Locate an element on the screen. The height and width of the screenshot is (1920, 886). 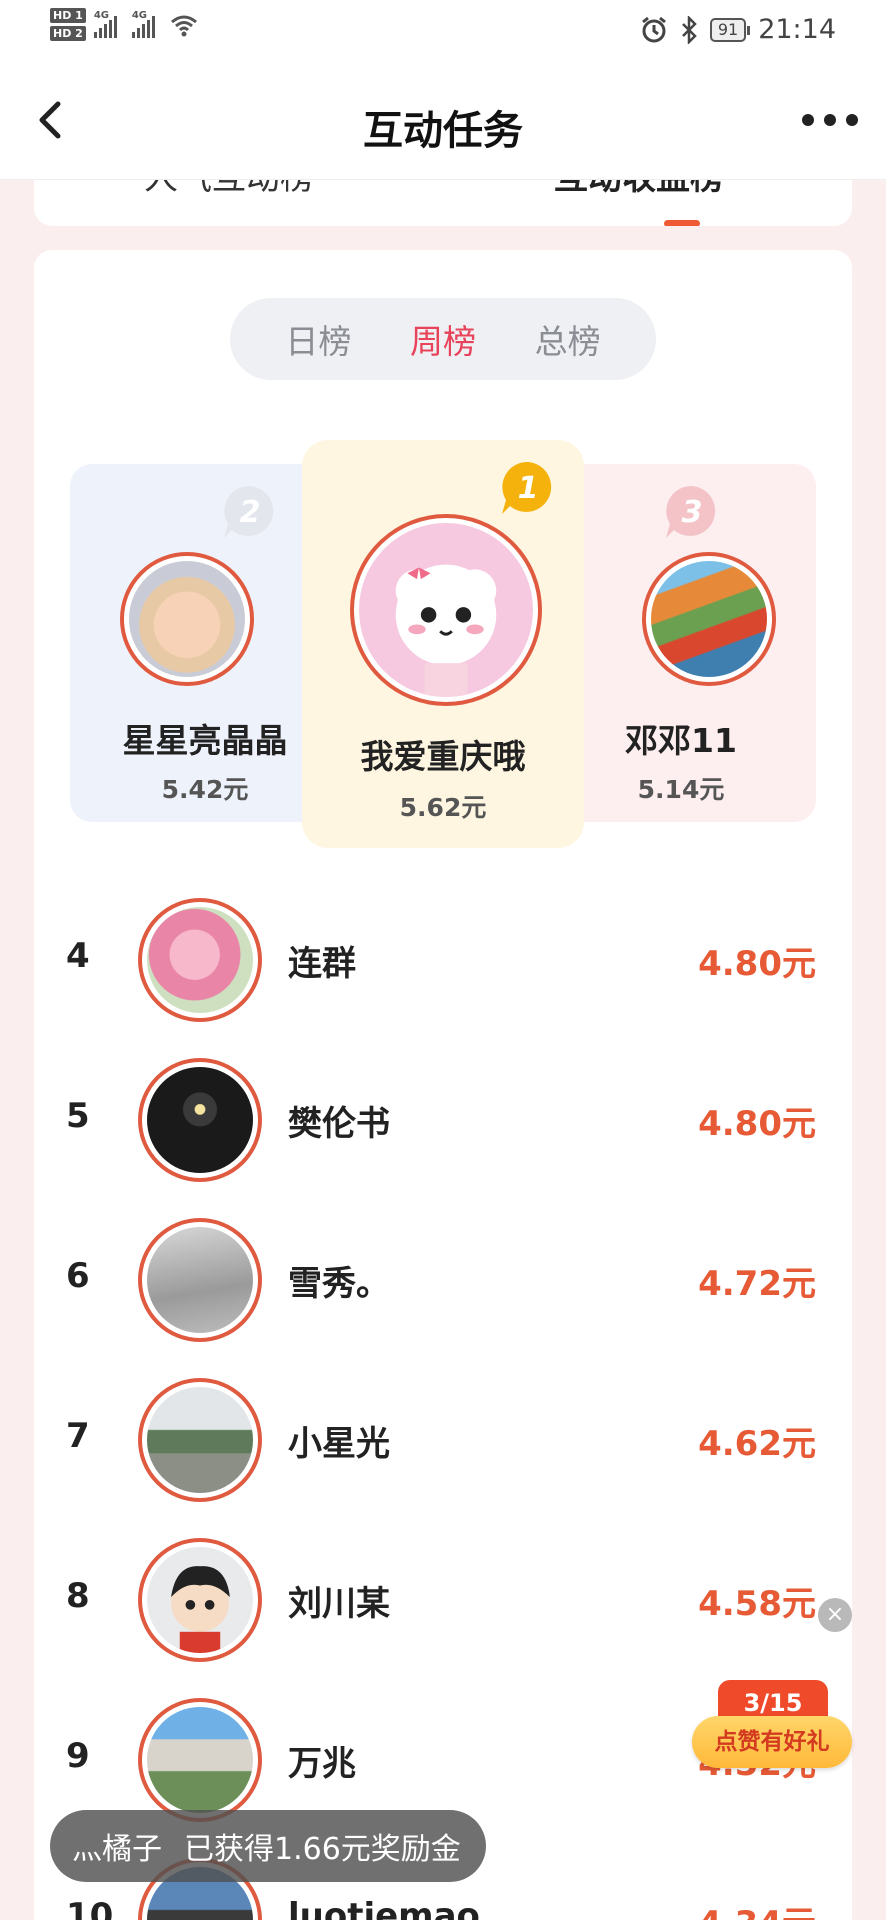
status-bar: HD 1 HD 2 4G 4G 91 21:14 is located at coordinates (443, 31).